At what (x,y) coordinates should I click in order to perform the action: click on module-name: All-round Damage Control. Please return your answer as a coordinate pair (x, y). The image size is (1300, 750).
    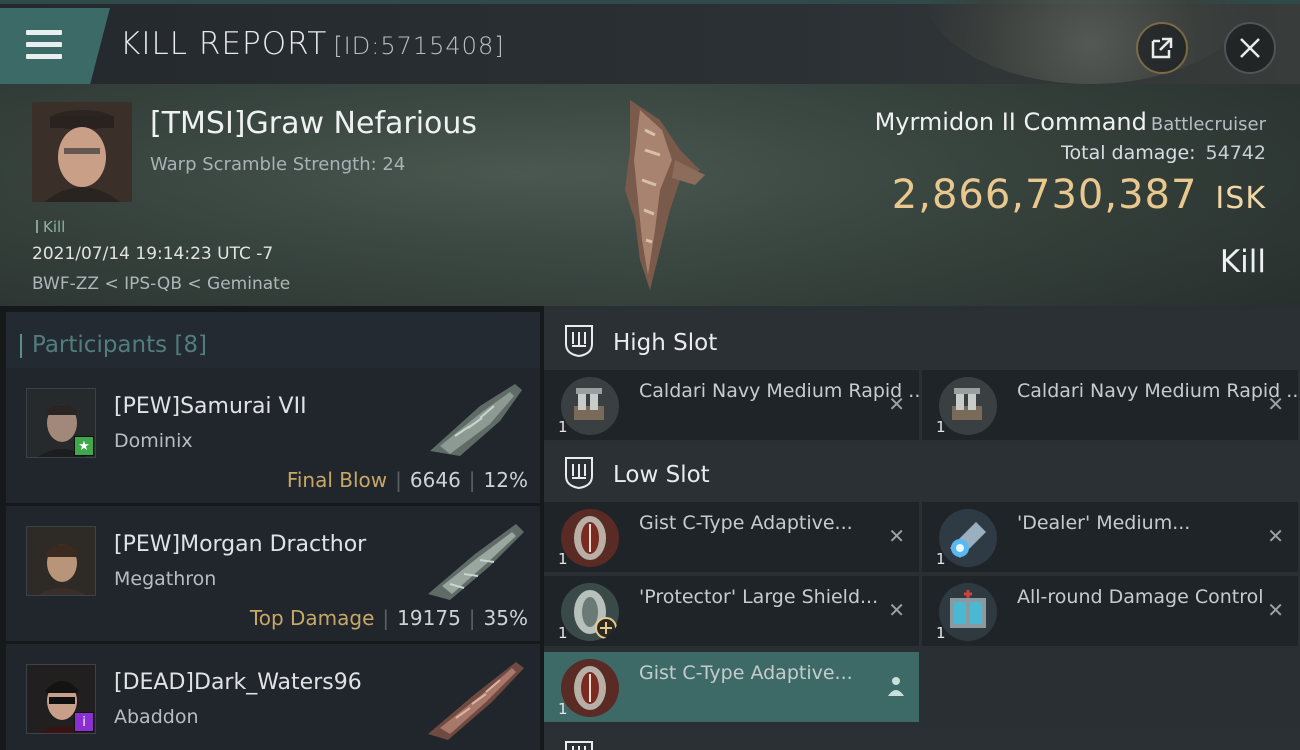
    Looking at the image, I should click on (1140, 597).